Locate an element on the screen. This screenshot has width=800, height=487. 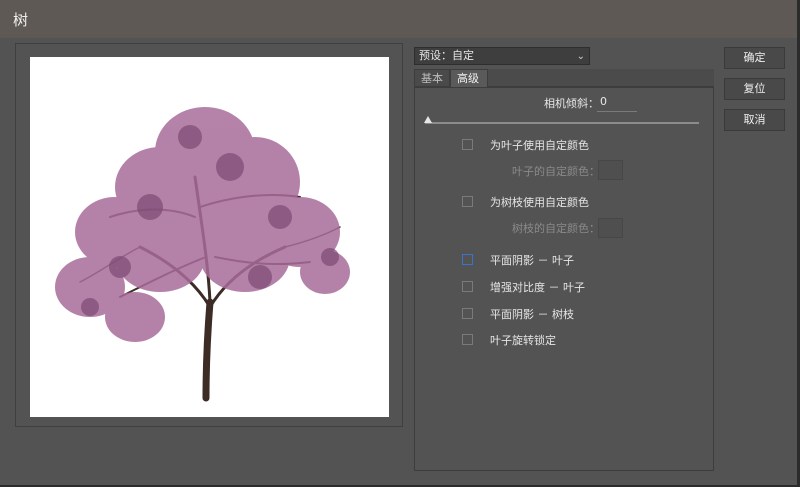
flat-shading-leaves-checkbox is located at coordinates (467, 259).